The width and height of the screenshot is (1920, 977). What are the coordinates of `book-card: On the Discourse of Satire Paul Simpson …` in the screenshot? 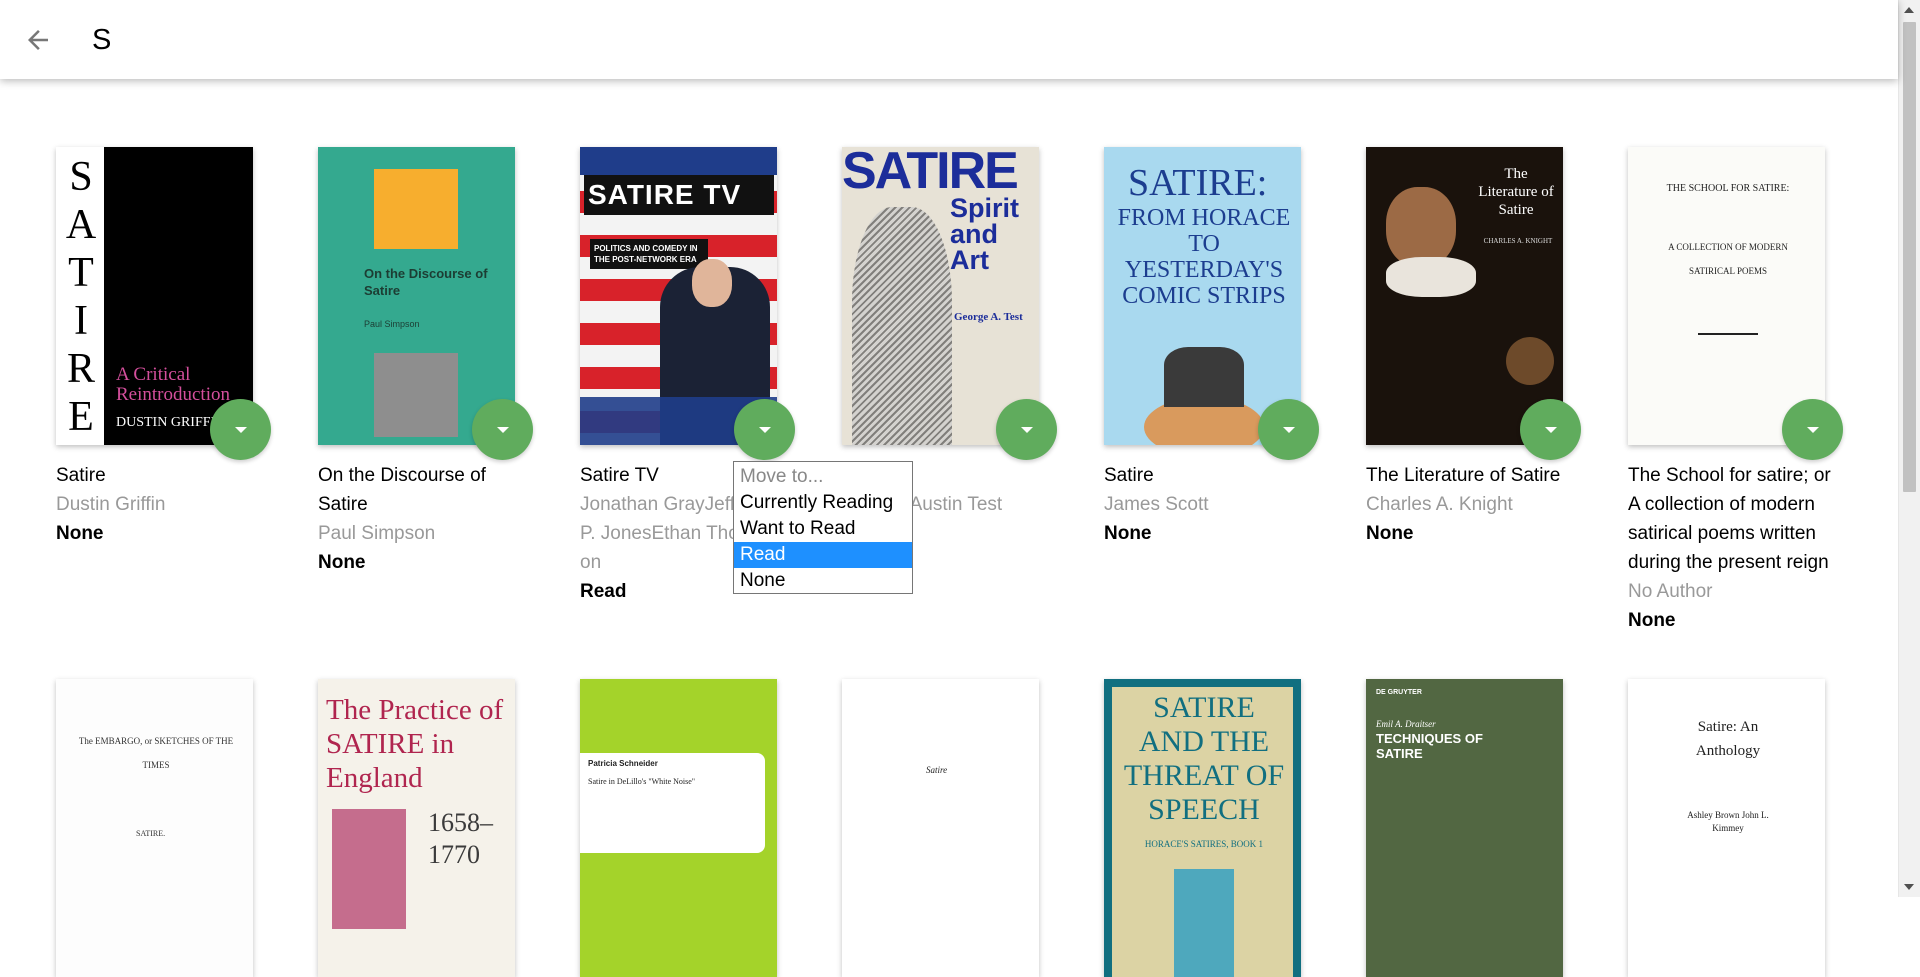 It's located at (425, 362).